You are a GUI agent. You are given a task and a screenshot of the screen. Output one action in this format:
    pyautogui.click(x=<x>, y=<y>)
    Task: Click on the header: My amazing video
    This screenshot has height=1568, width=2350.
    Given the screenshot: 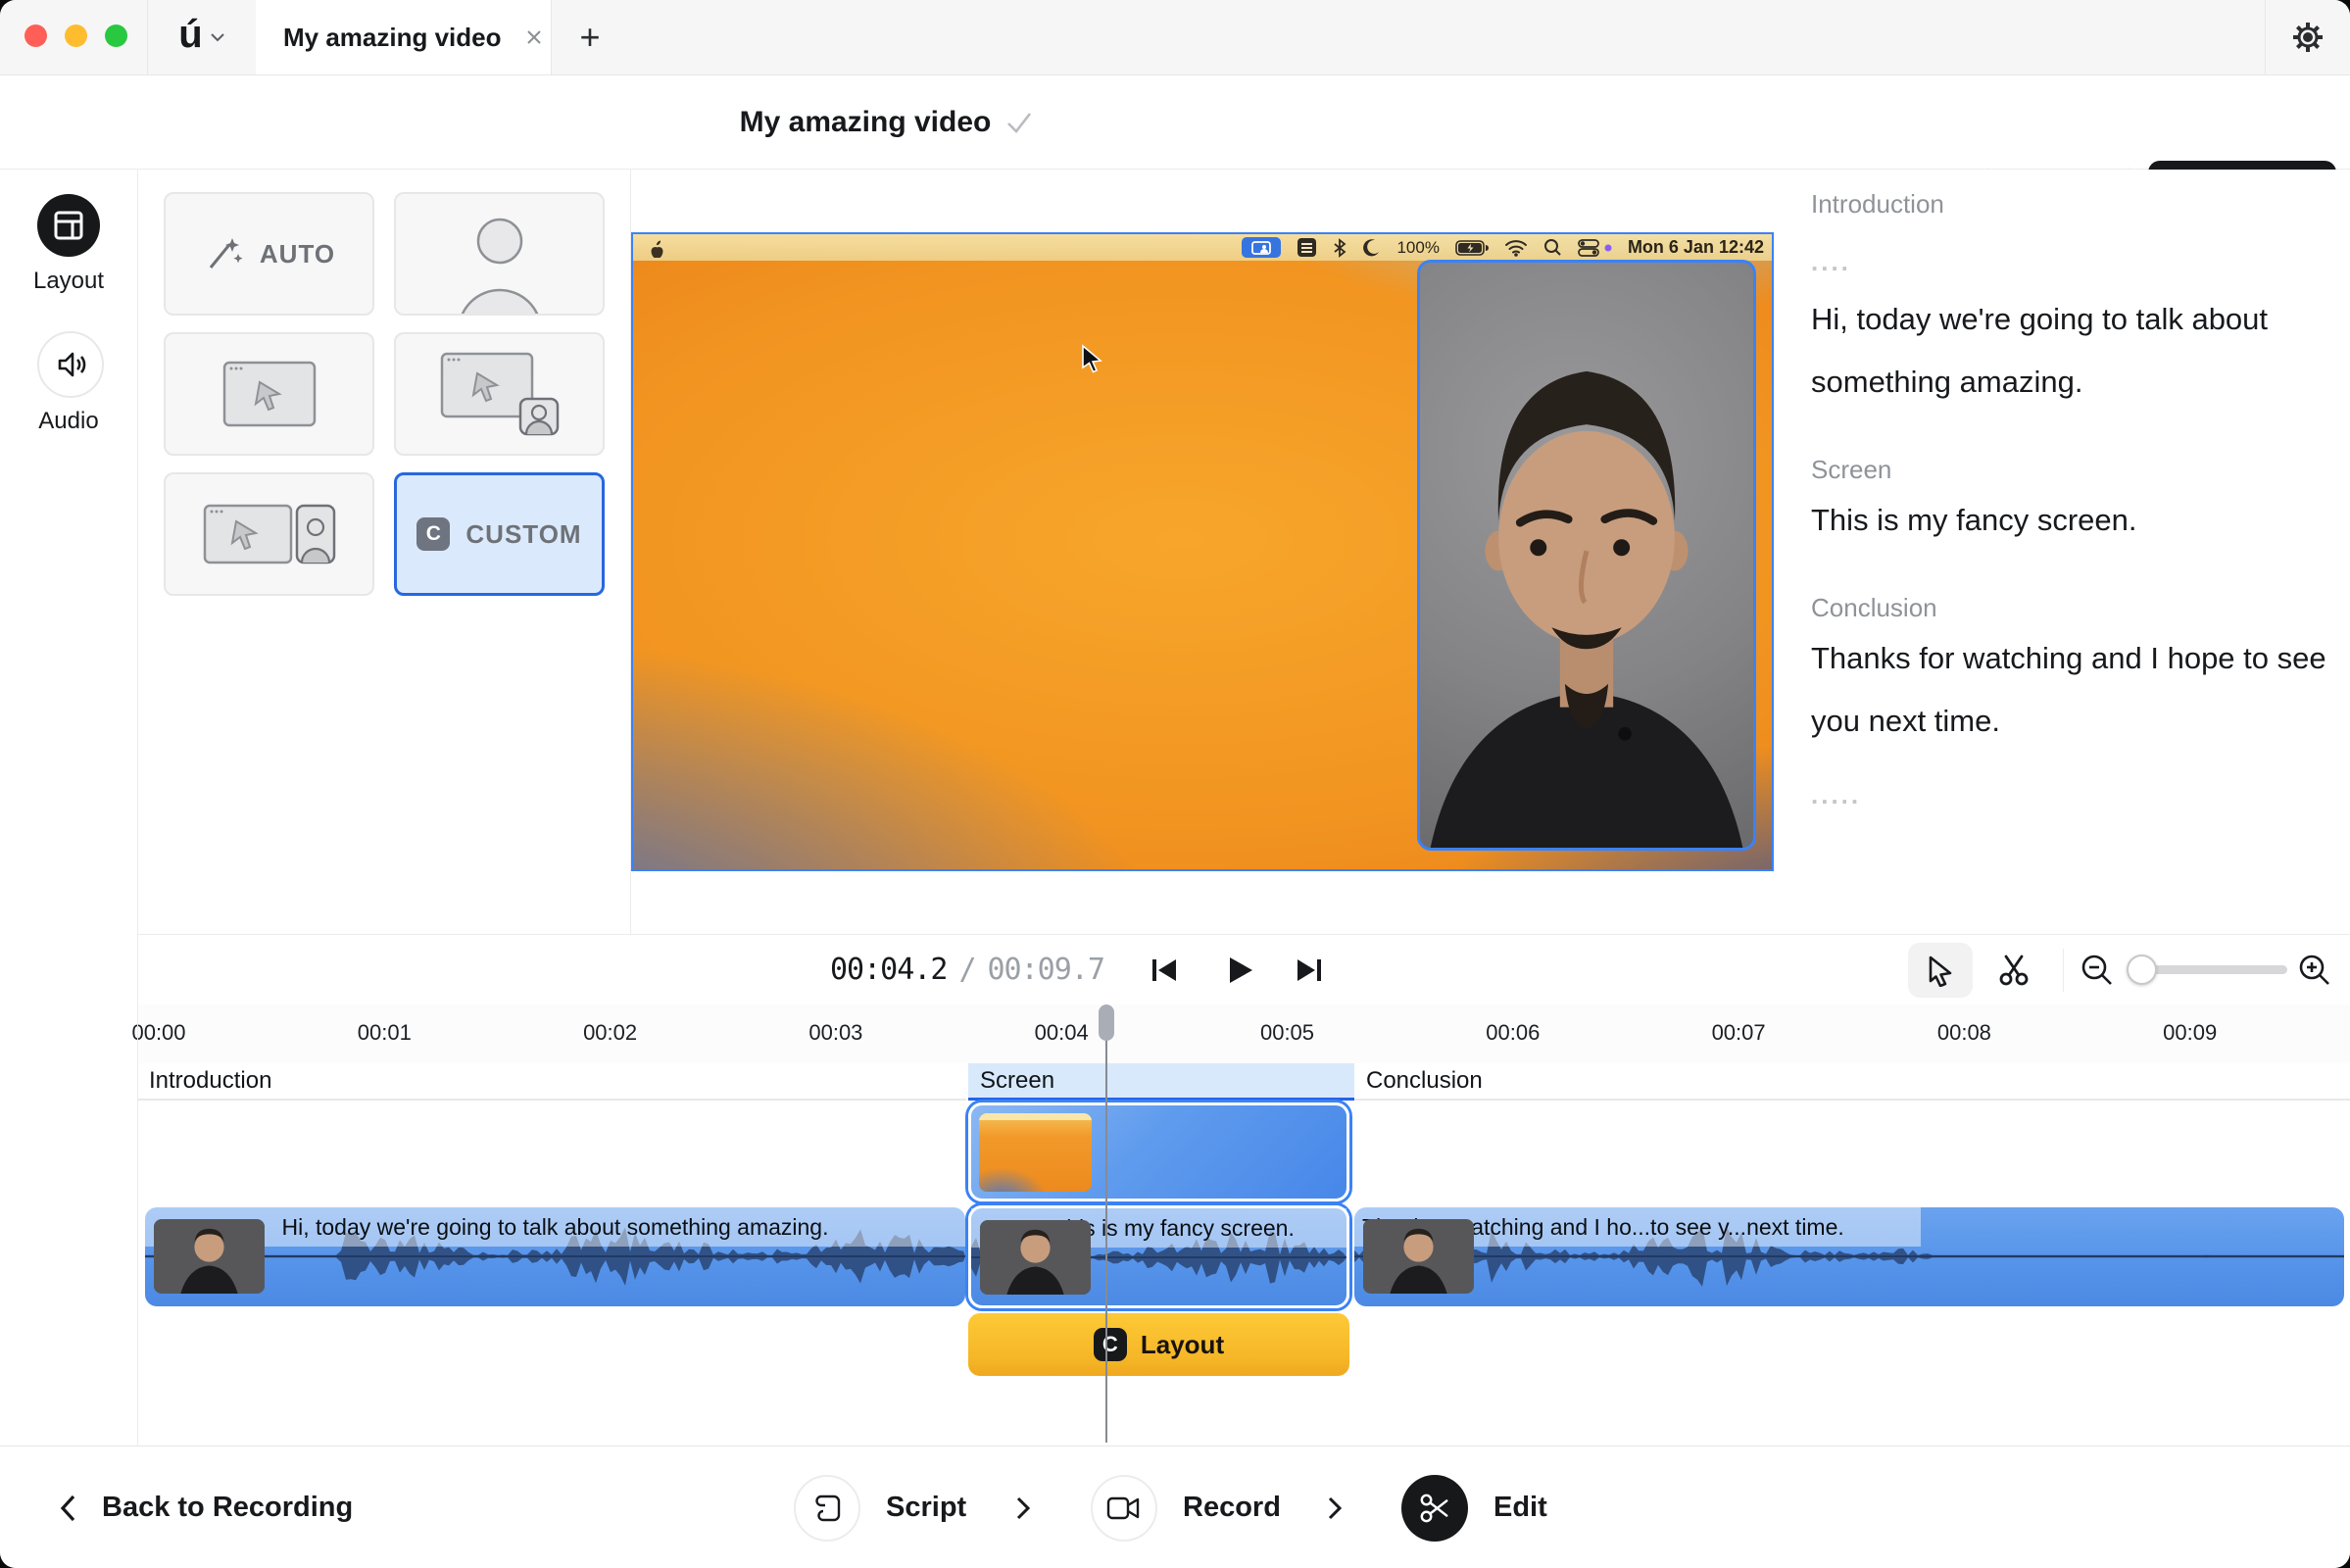 What is the action you would take?
    pyautogui.click(x=1175, y=152)
    